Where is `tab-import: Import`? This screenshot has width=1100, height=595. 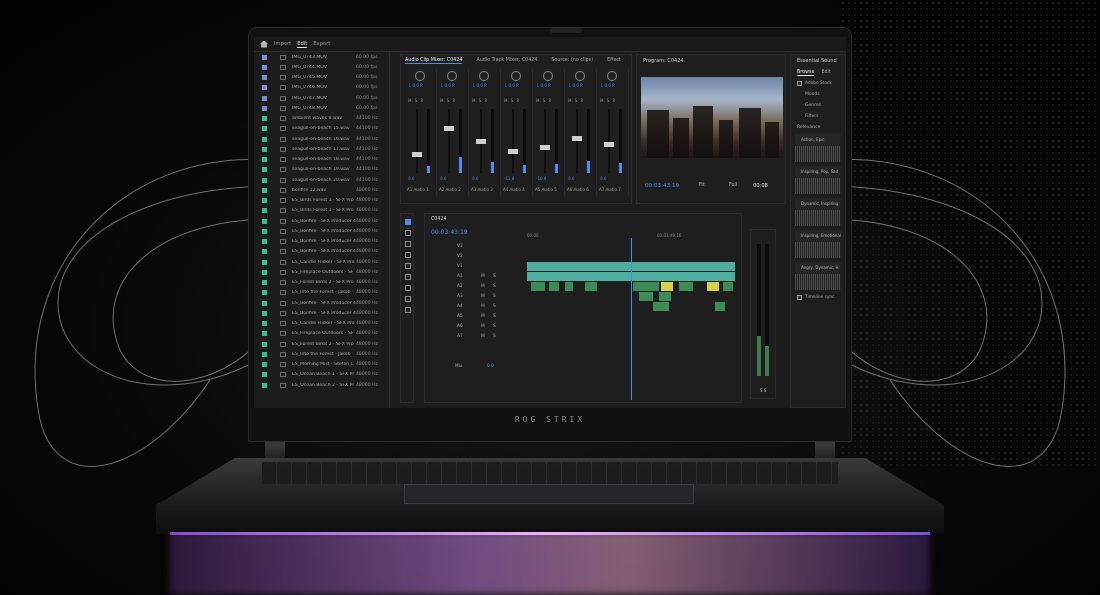
tab-import: Import is located at coordinates (282, 44).